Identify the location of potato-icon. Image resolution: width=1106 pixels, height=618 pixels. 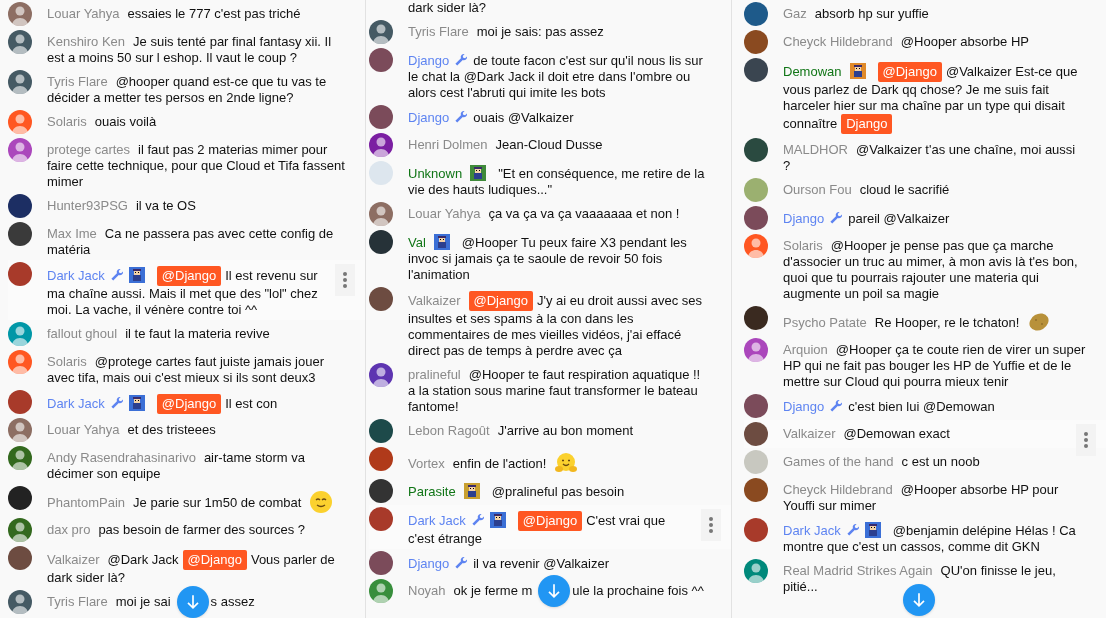
(1039, 322).